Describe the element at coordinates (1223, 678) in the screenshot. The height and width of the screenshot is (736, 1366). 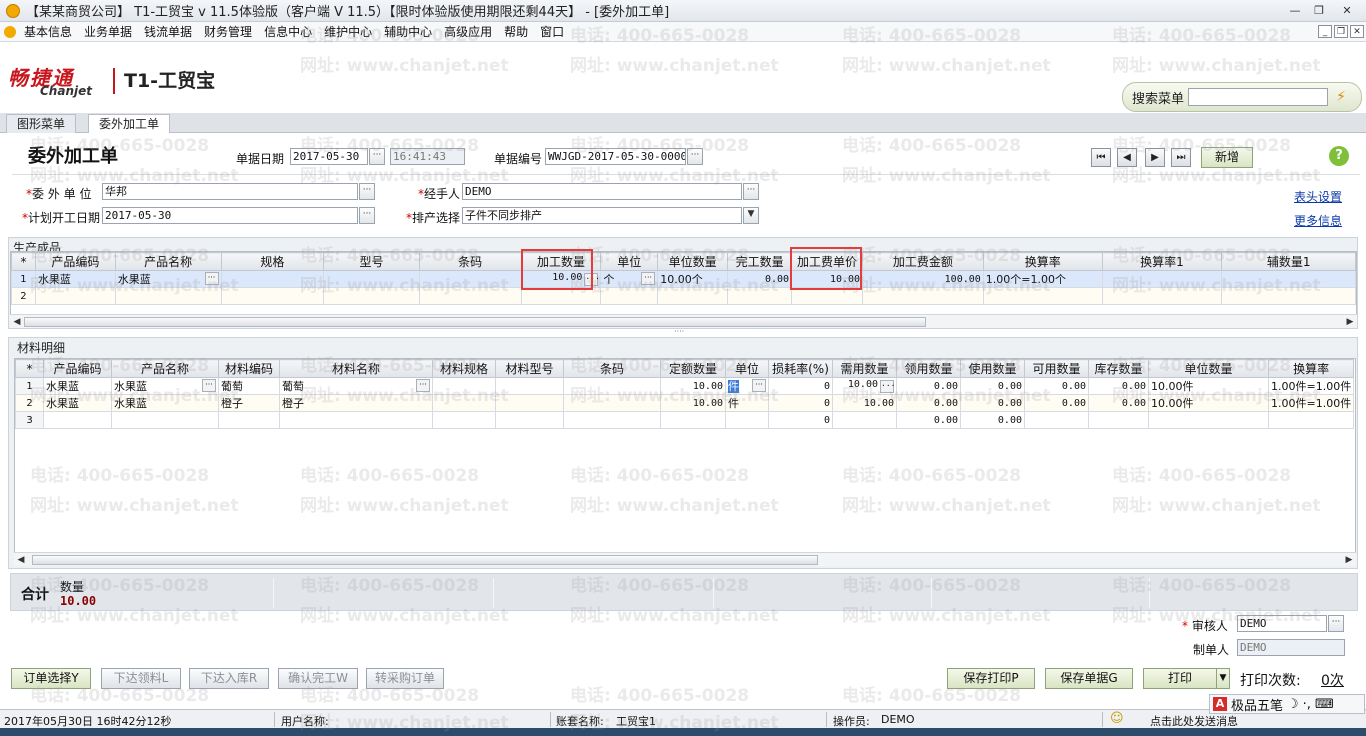
I see `print-dropdown-icon: ▼` at that location.